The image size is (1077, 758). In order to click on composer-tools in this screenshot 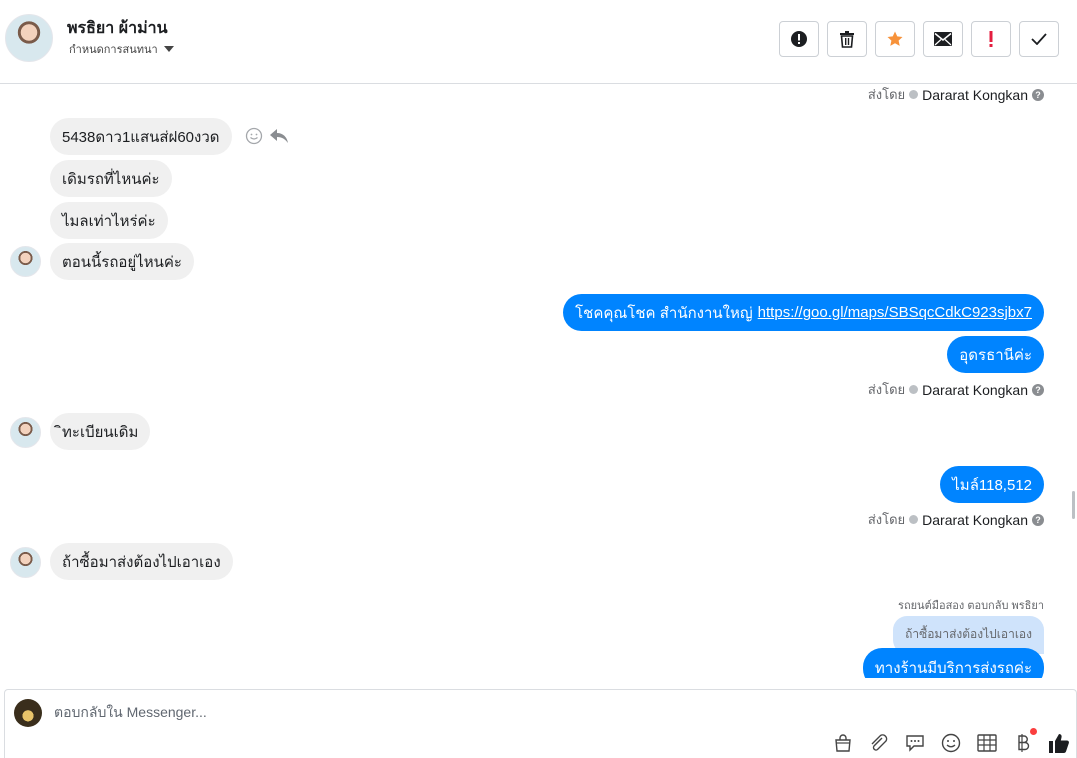, I will do `click(951, 743)`.